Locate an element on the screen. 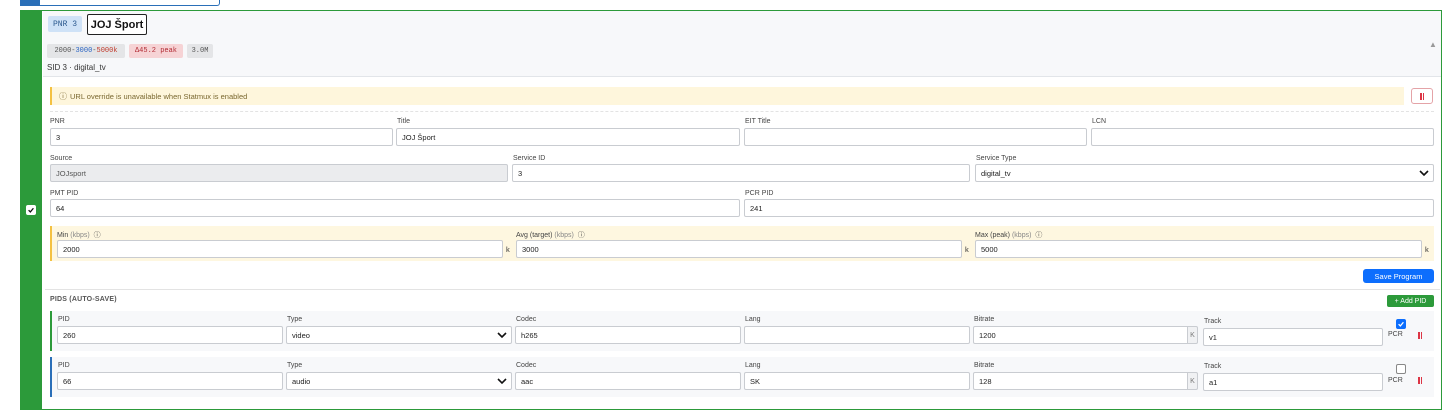 This screenshot has height=412, width=1448. pnr-label: PNR is located at coordinates (57, 121).